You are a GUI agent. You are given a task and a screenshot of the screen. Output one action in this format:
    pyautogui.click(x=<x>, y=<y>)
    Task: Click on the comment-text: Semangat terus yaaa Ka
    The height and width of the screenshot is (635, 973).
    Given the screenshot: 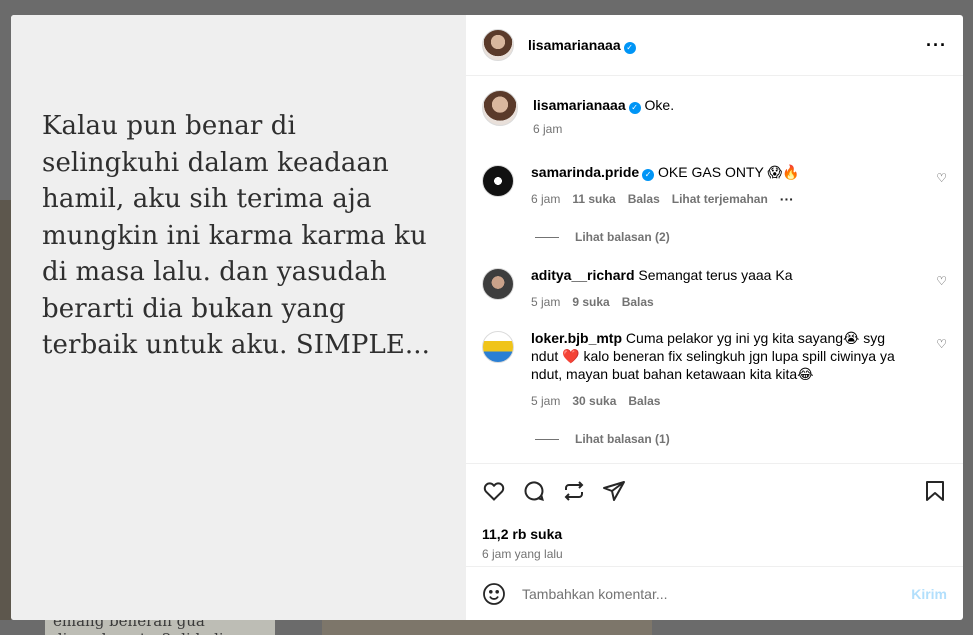 What is the action you would take?
    pyautogui.click(x=715, y=275)
    